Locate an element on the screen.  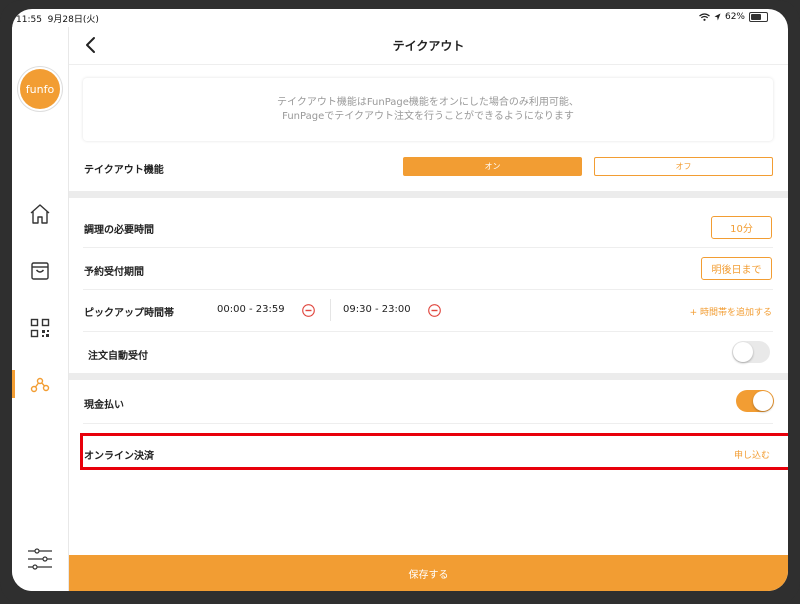
battery-percent: 62% is located at coordinates (734, 17).